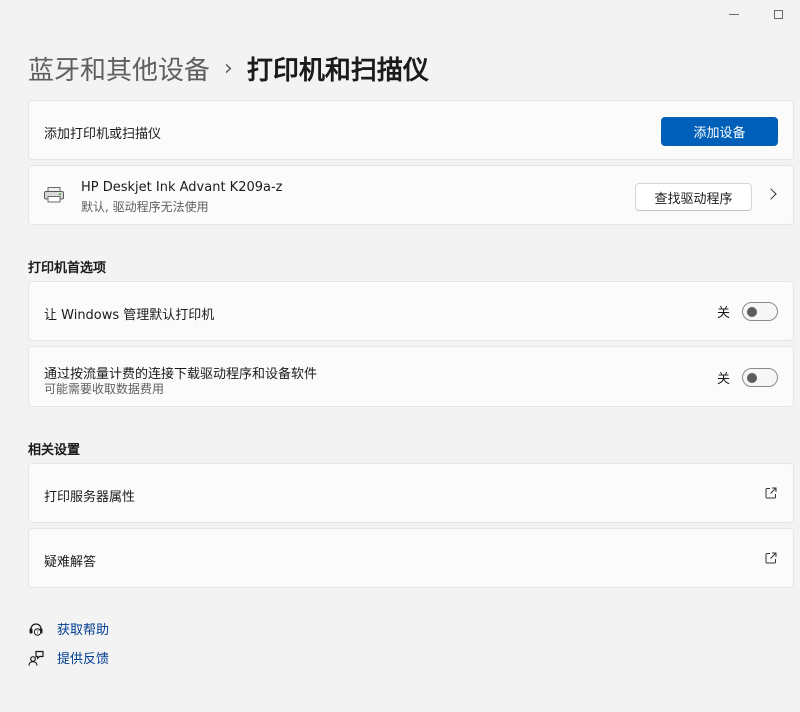  I want to click on page-title: 打印机和扫描仪, so click(337, 70).